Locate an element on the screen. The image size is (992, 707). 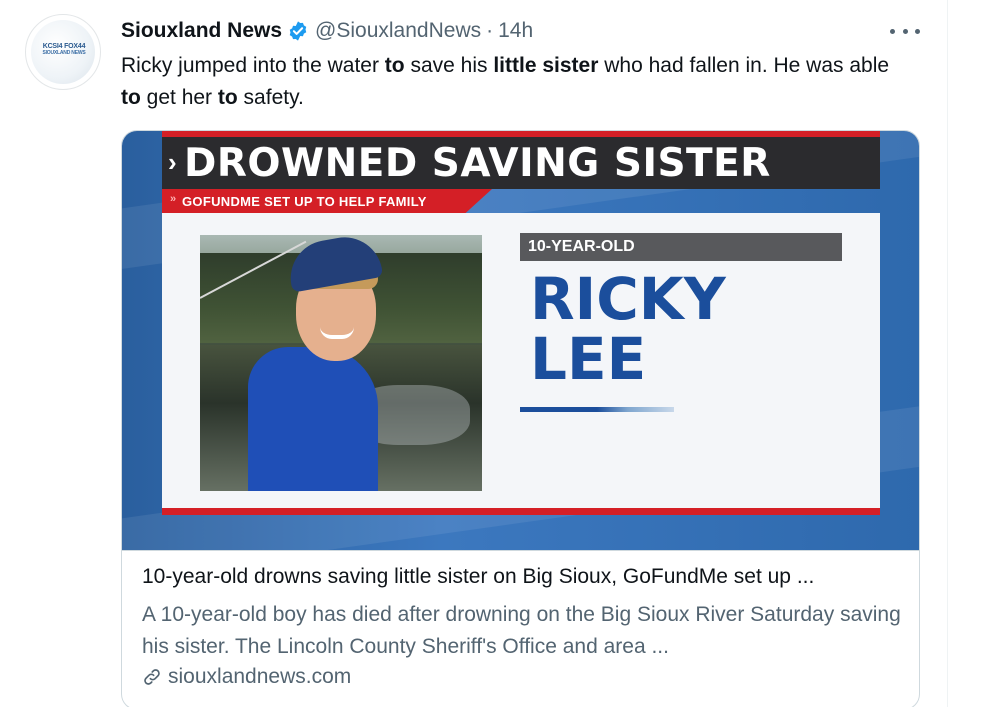
author-name: Siouxland News is located at coordinates (201, 31).